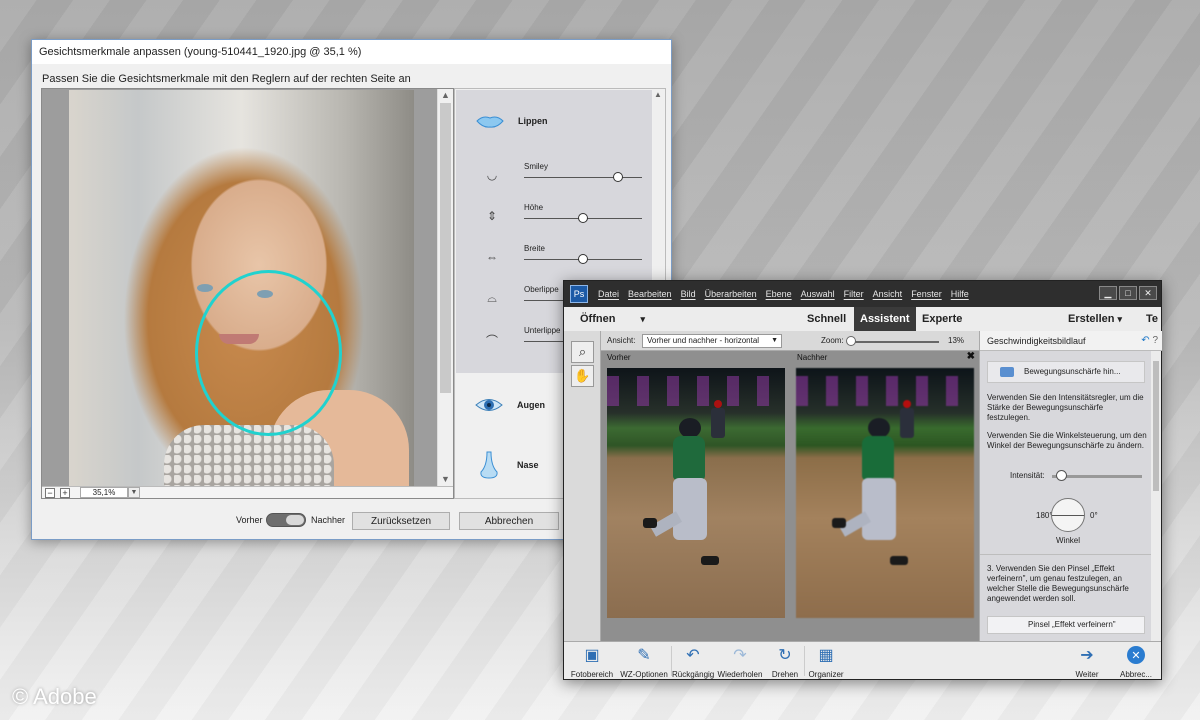 This screenshot has width=1200, height=720. What do you see at coordinates (582, 352) in the screenshot?
I see `zoom-tool-icon: ⌕` at bounding box center [582, 352].